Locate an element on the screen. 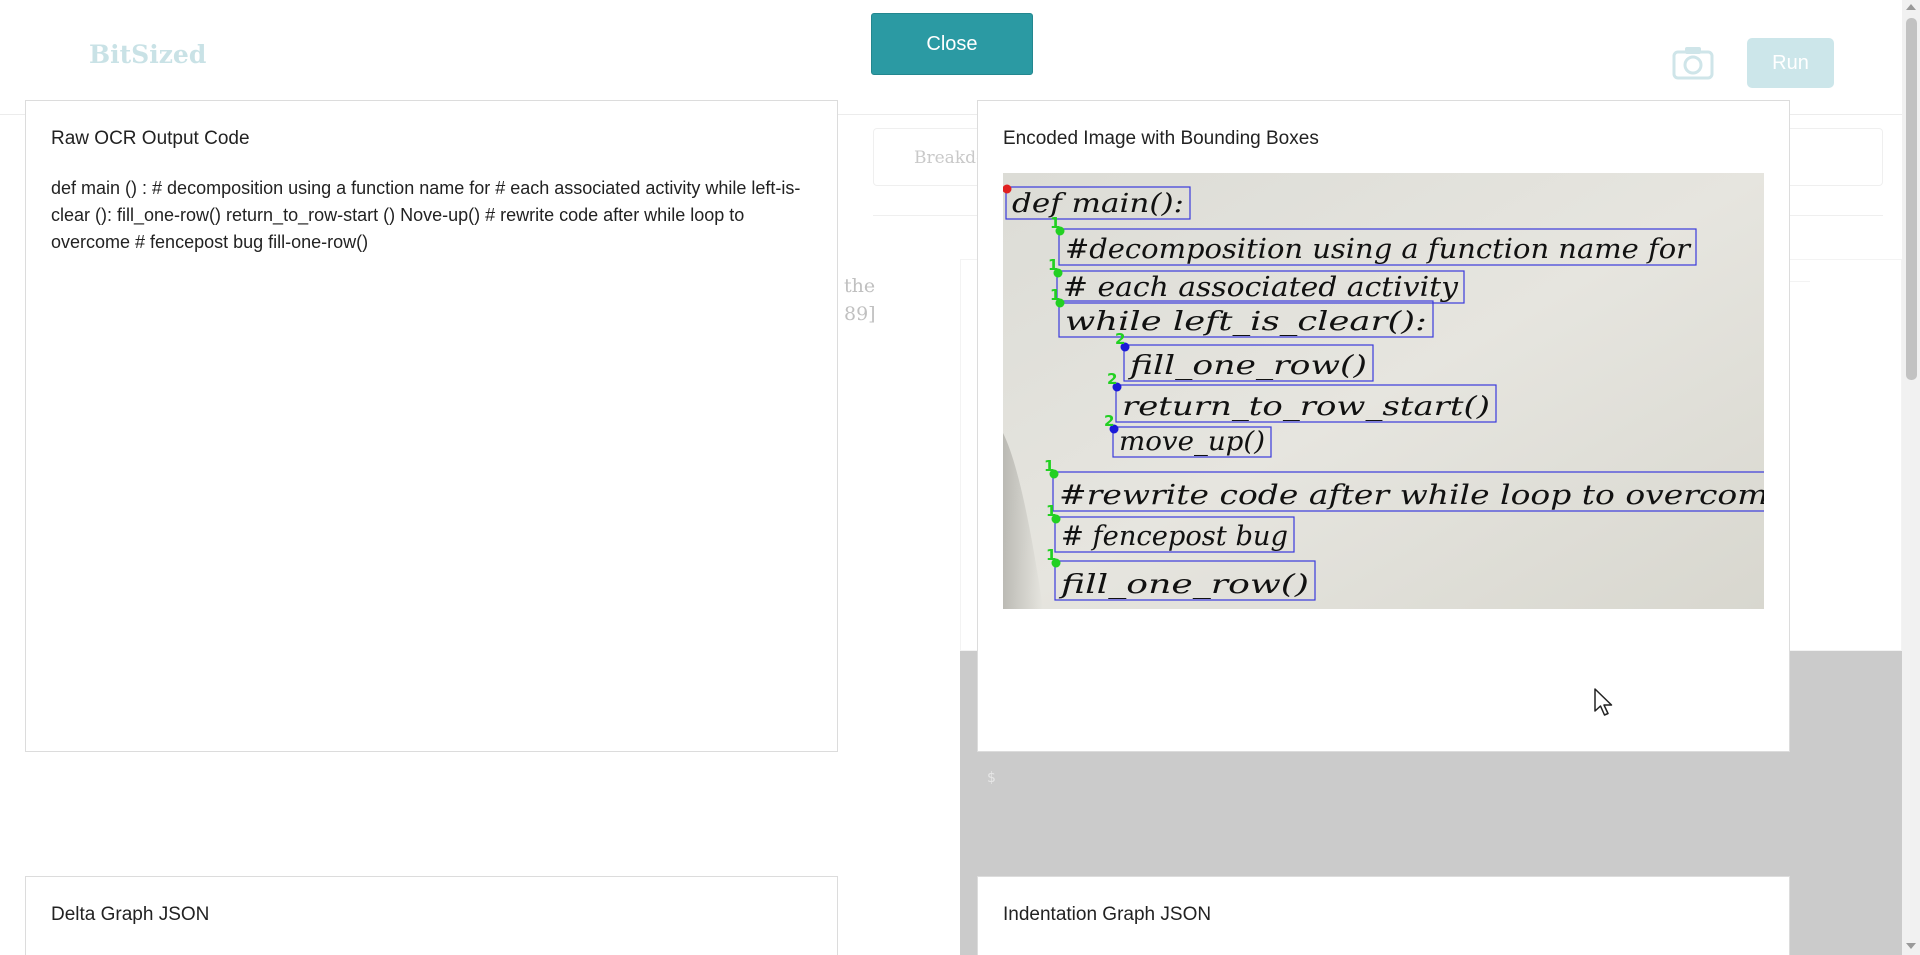 Image resolution: width=1920 pixels, height=955 pixels. run-button: Run is located at coordinates (1790, 63).